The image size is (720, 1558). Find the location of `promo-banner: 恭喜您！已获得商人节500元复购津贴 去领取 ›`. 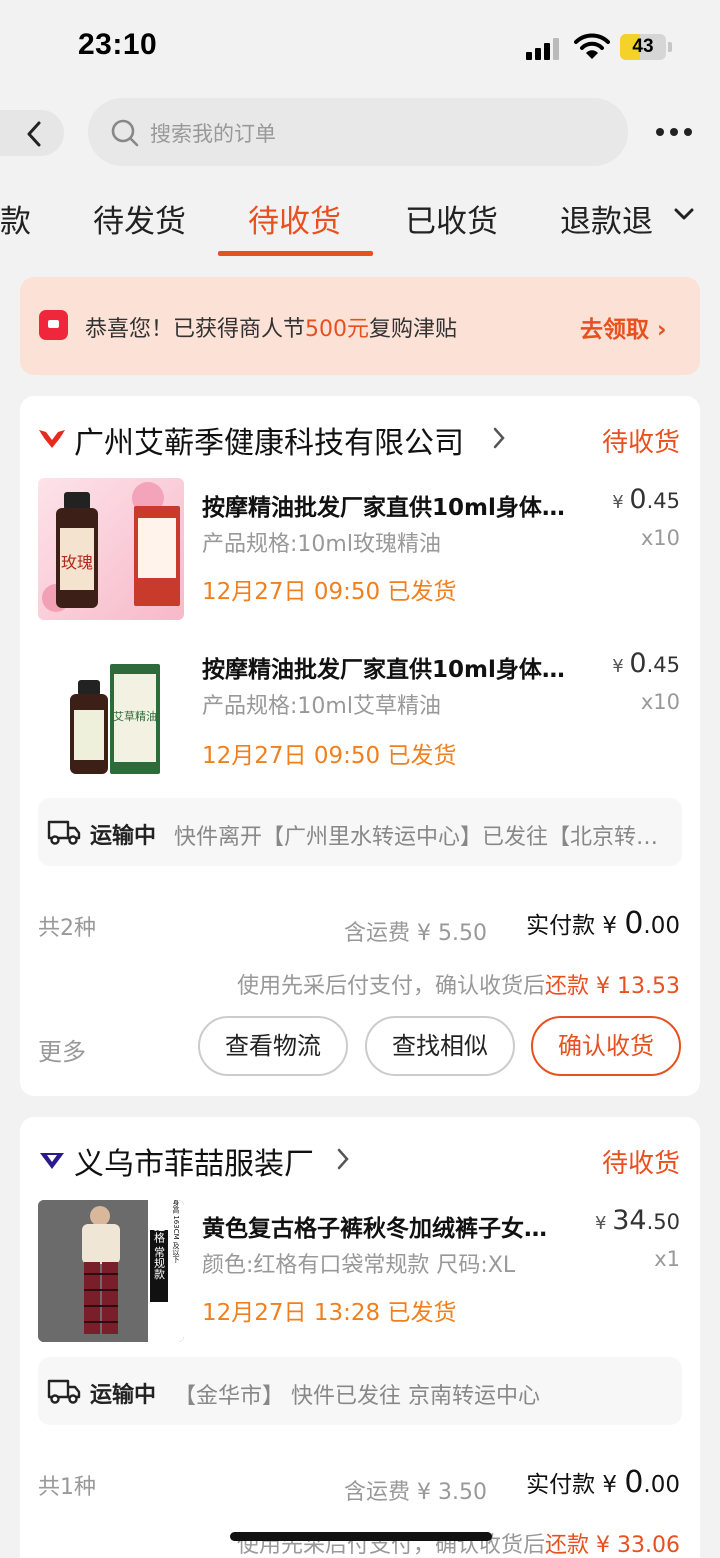

promo-banner: 恭喜您！已获得商人节500元复购津贴 去领取 › is located at coordinates (360, 326).